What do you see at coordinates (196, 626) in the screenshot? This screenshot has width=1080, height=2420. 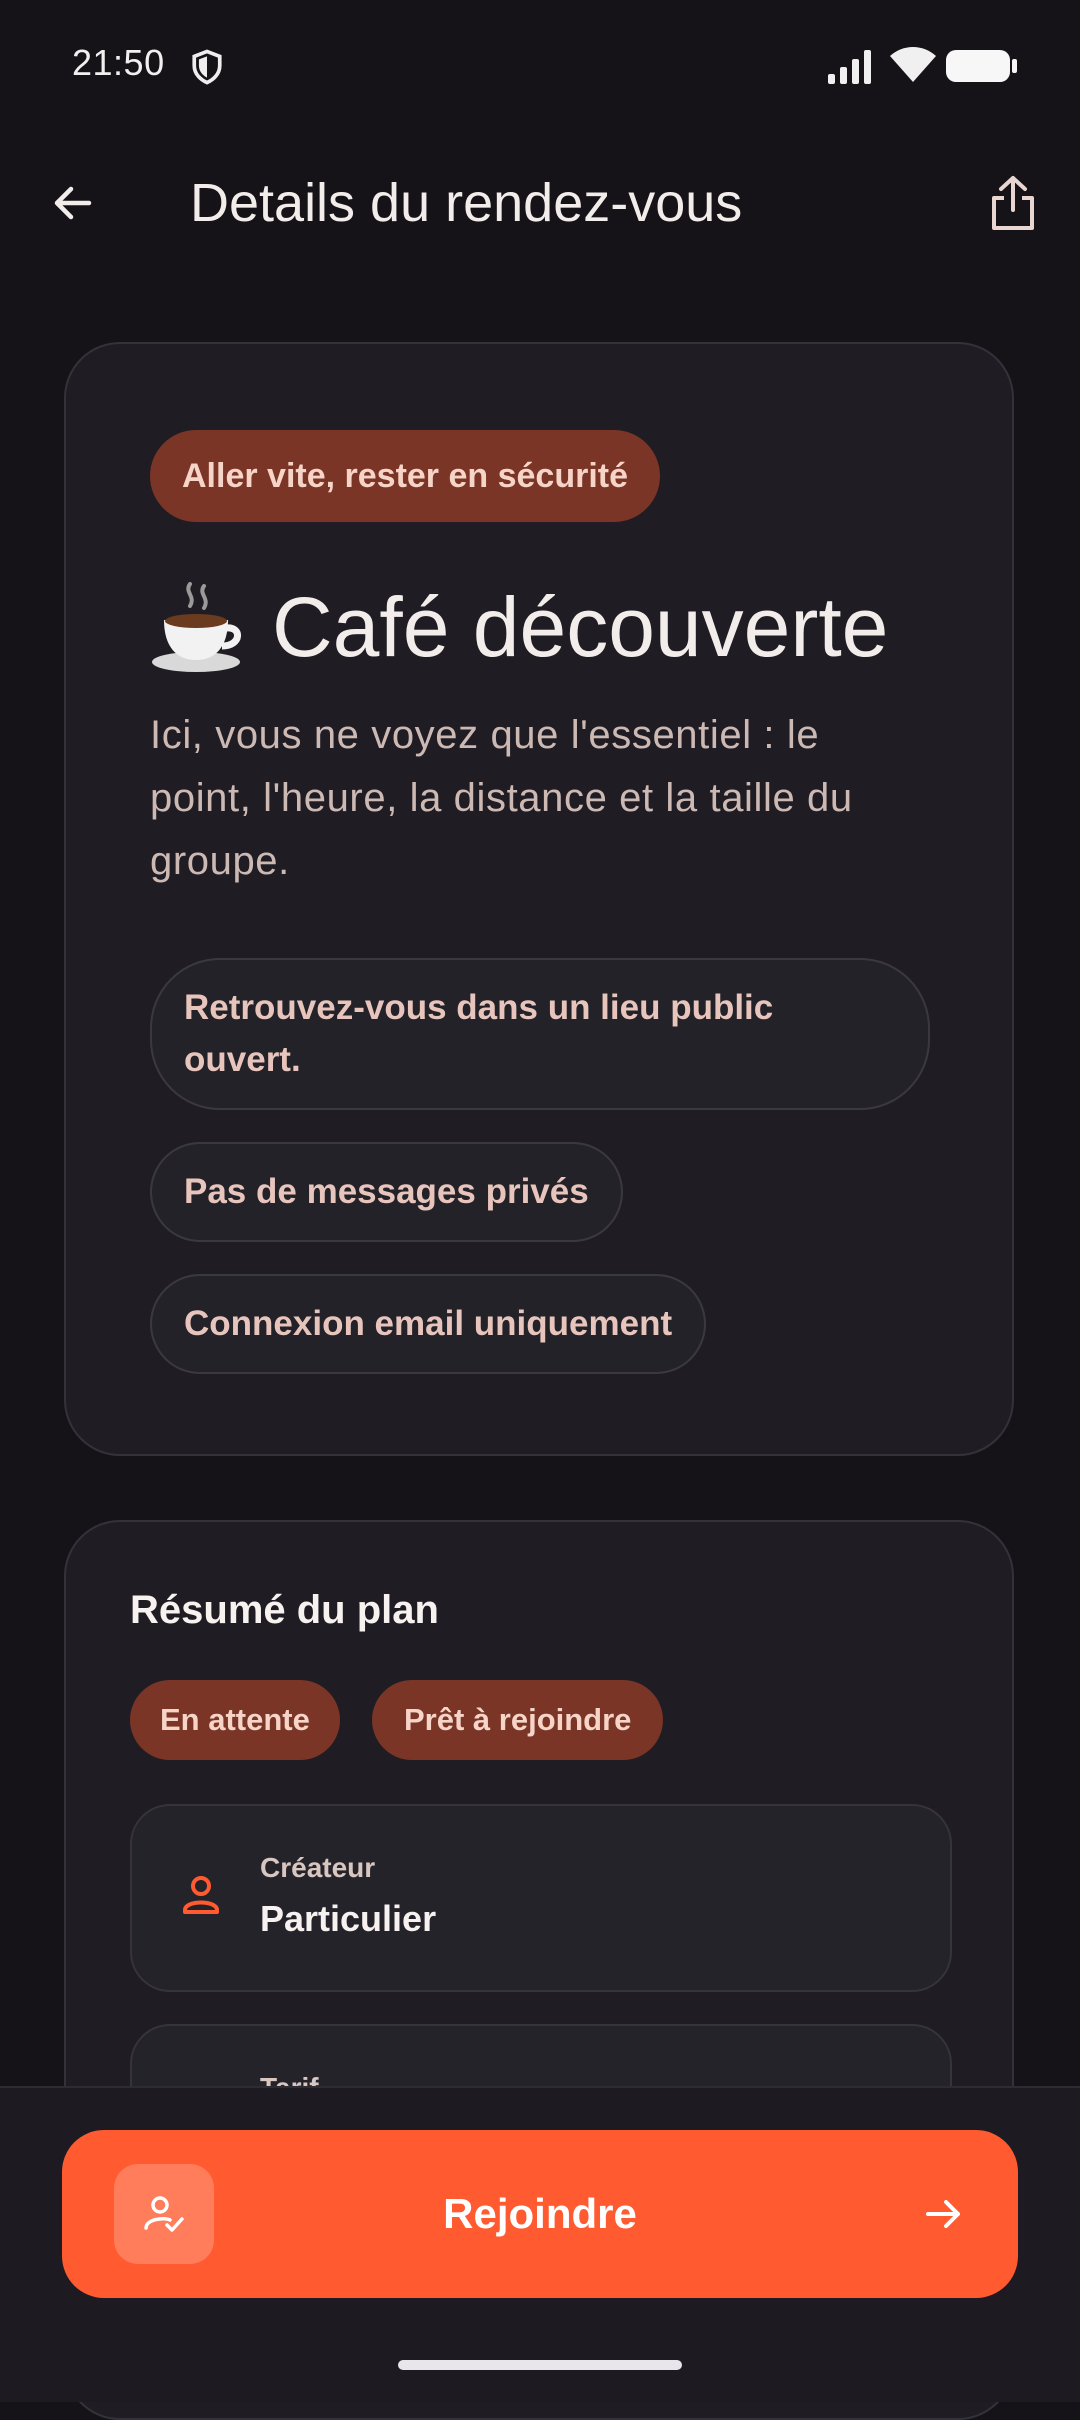 I see `coffee-cup-icon` at bounding box center [196, 626].